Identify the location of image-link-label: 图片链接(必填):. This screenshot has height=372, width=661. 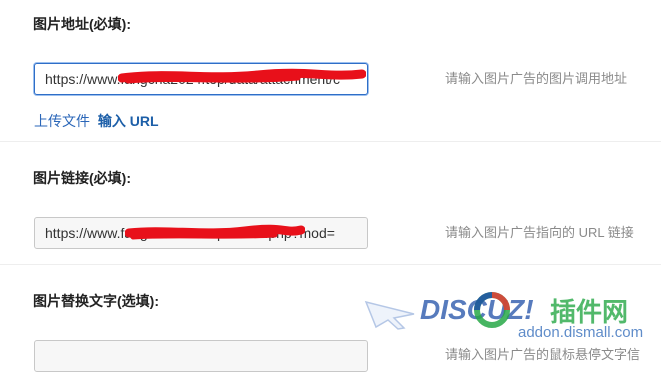
(82, 178).